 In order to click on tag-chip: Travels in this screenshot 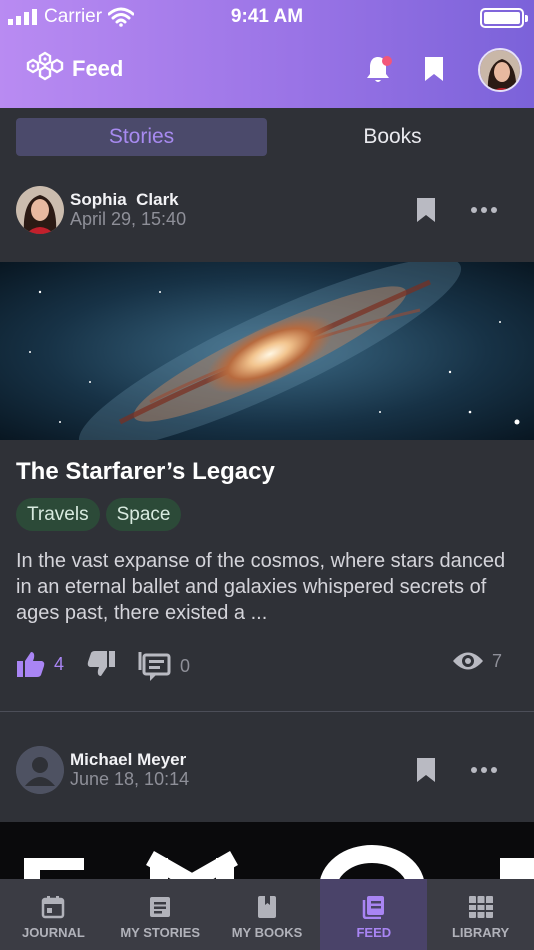, I will do `click(58, 514)`.